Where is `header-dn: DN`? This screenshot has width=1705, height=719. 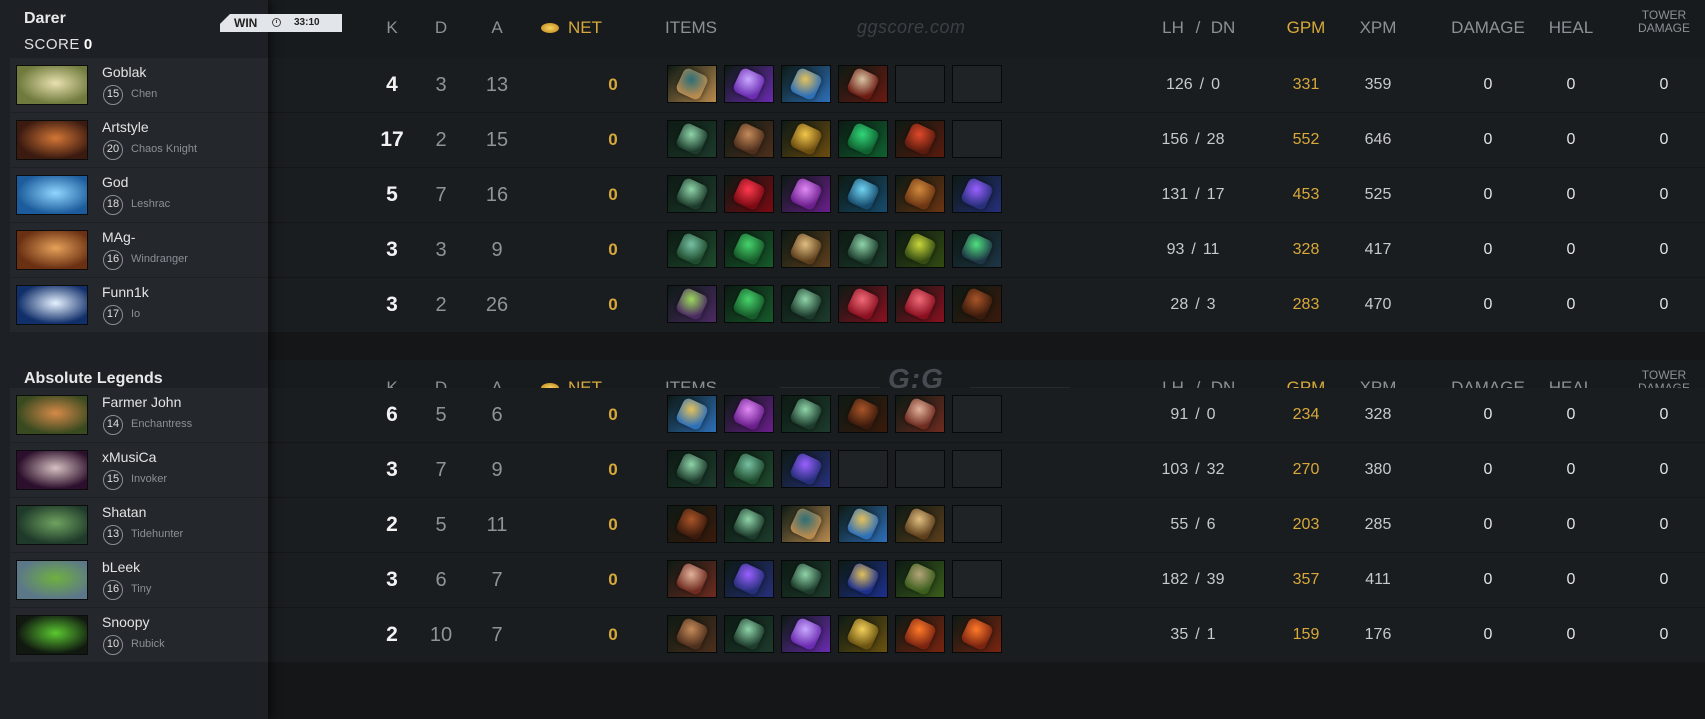 header-dn: DN is located at coordinates (1223, 28).